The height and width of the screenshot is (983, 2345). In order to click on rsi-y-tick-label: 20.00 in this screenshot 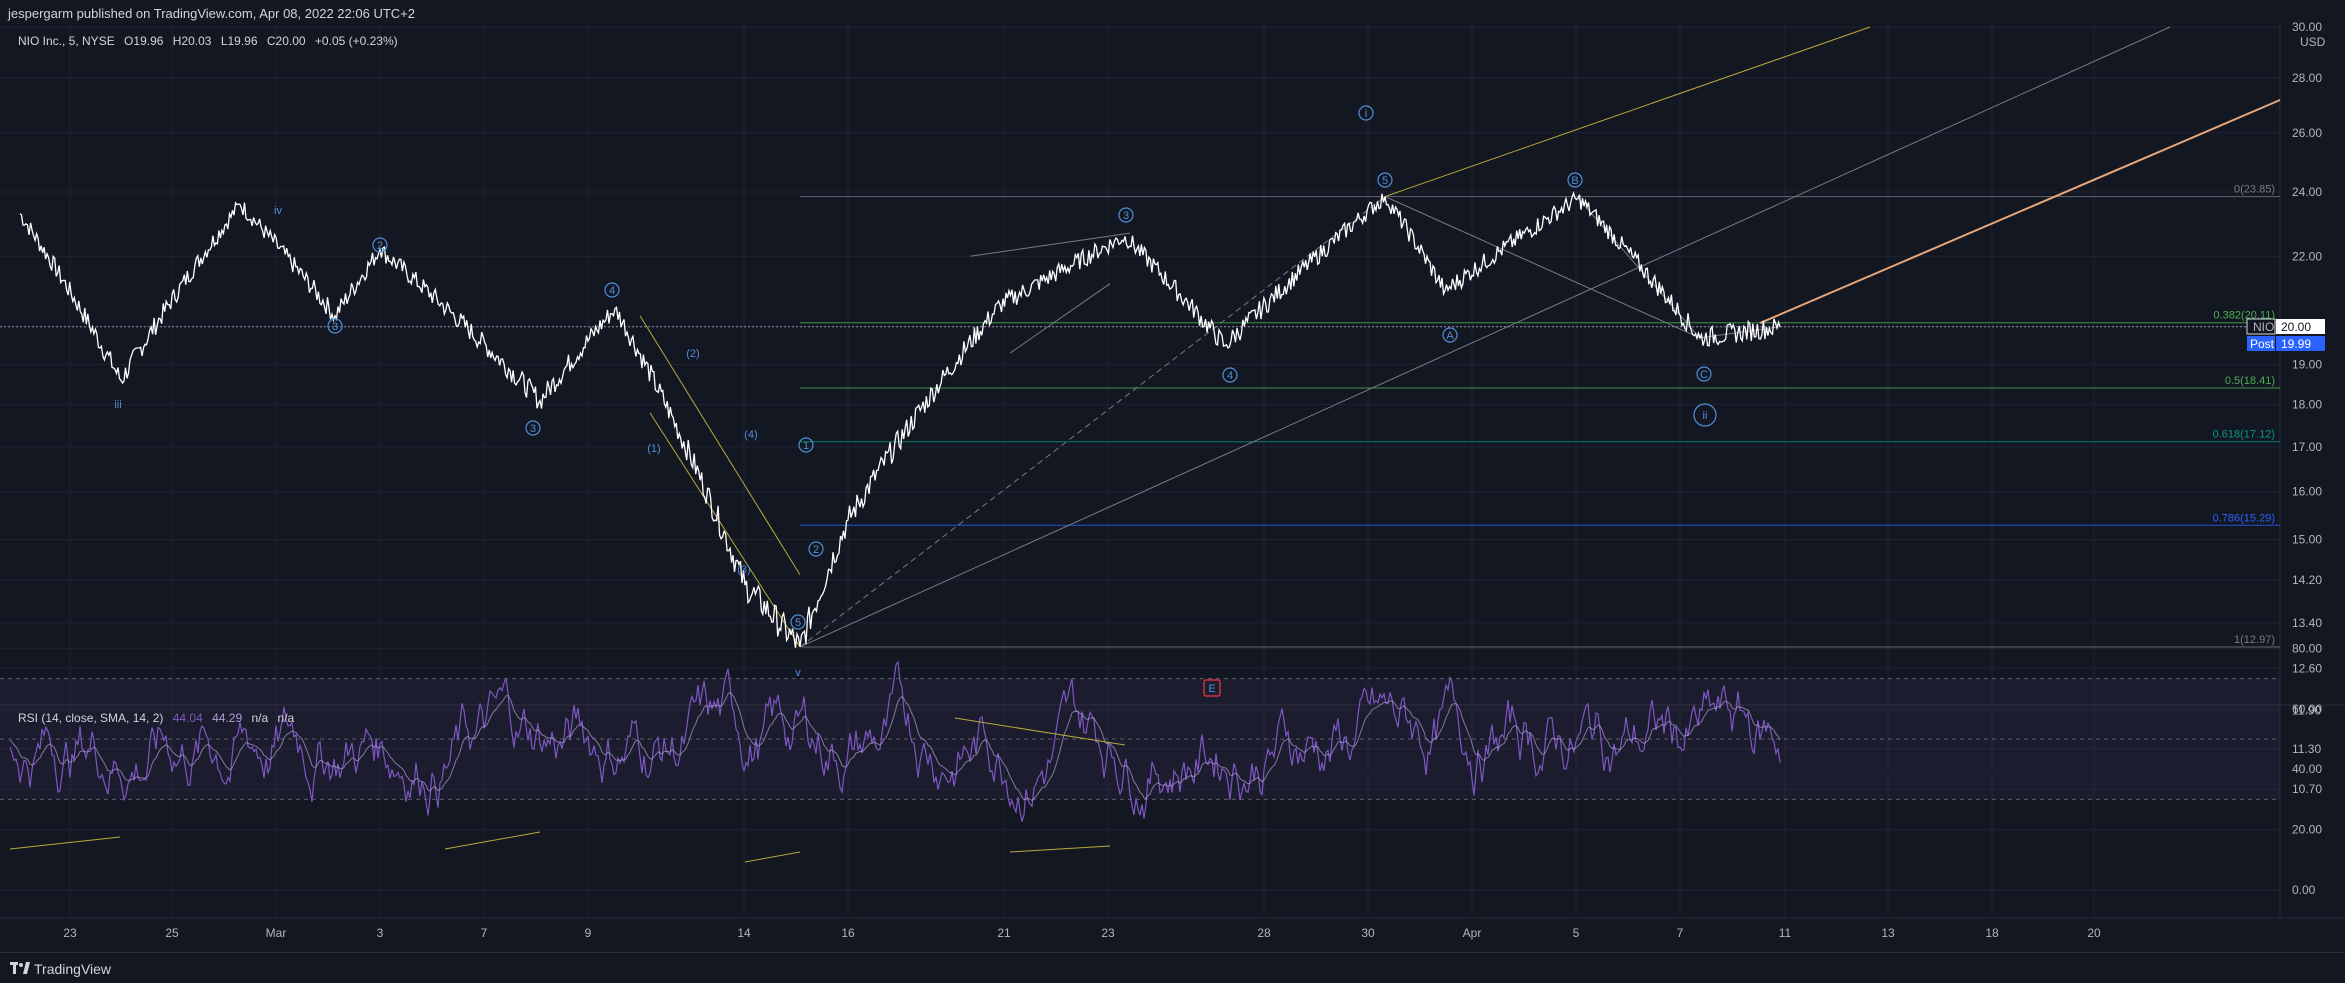, I will do `click(2307, 830)`.